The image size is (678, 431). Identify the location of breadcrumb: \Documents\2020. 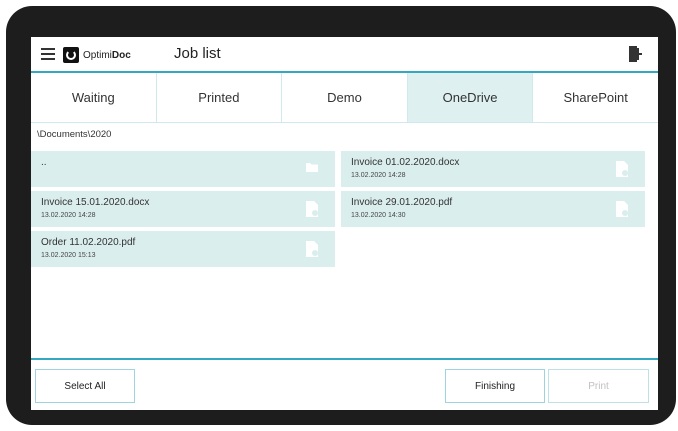
(74, 134).